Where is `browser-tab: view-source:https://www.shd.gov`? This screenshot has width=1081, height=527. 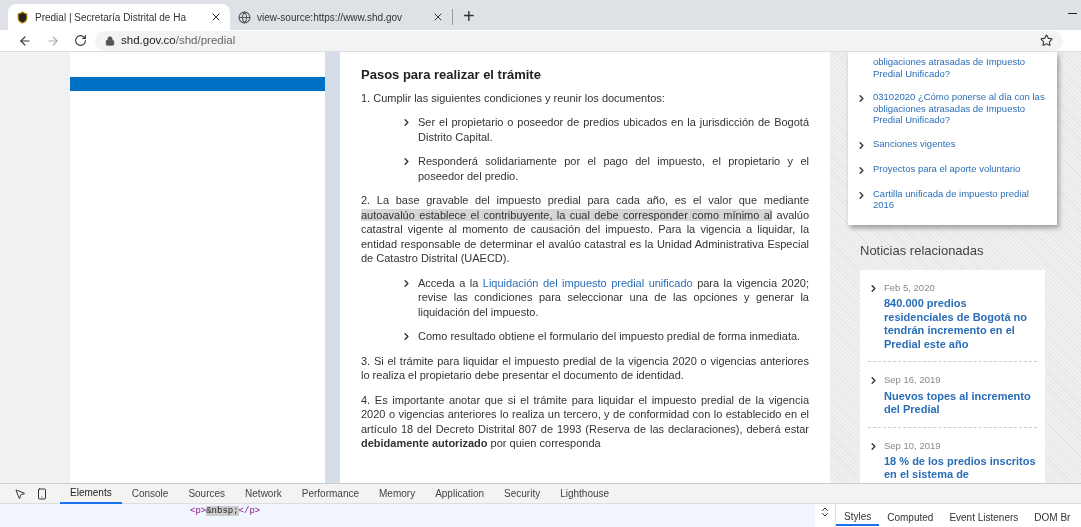
browser-tab: view-source:https://www.shd.gov is located at coordinates (341, 17).